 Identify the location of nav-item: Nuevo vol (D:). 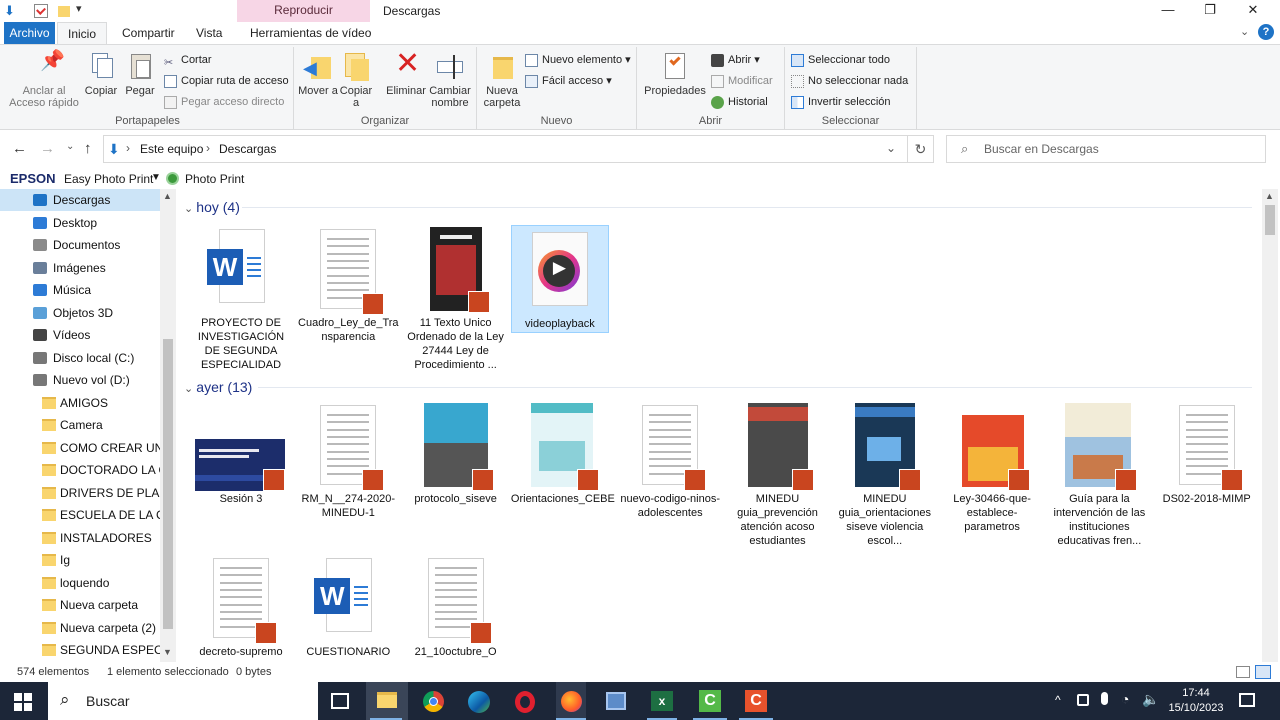
(80, 380).